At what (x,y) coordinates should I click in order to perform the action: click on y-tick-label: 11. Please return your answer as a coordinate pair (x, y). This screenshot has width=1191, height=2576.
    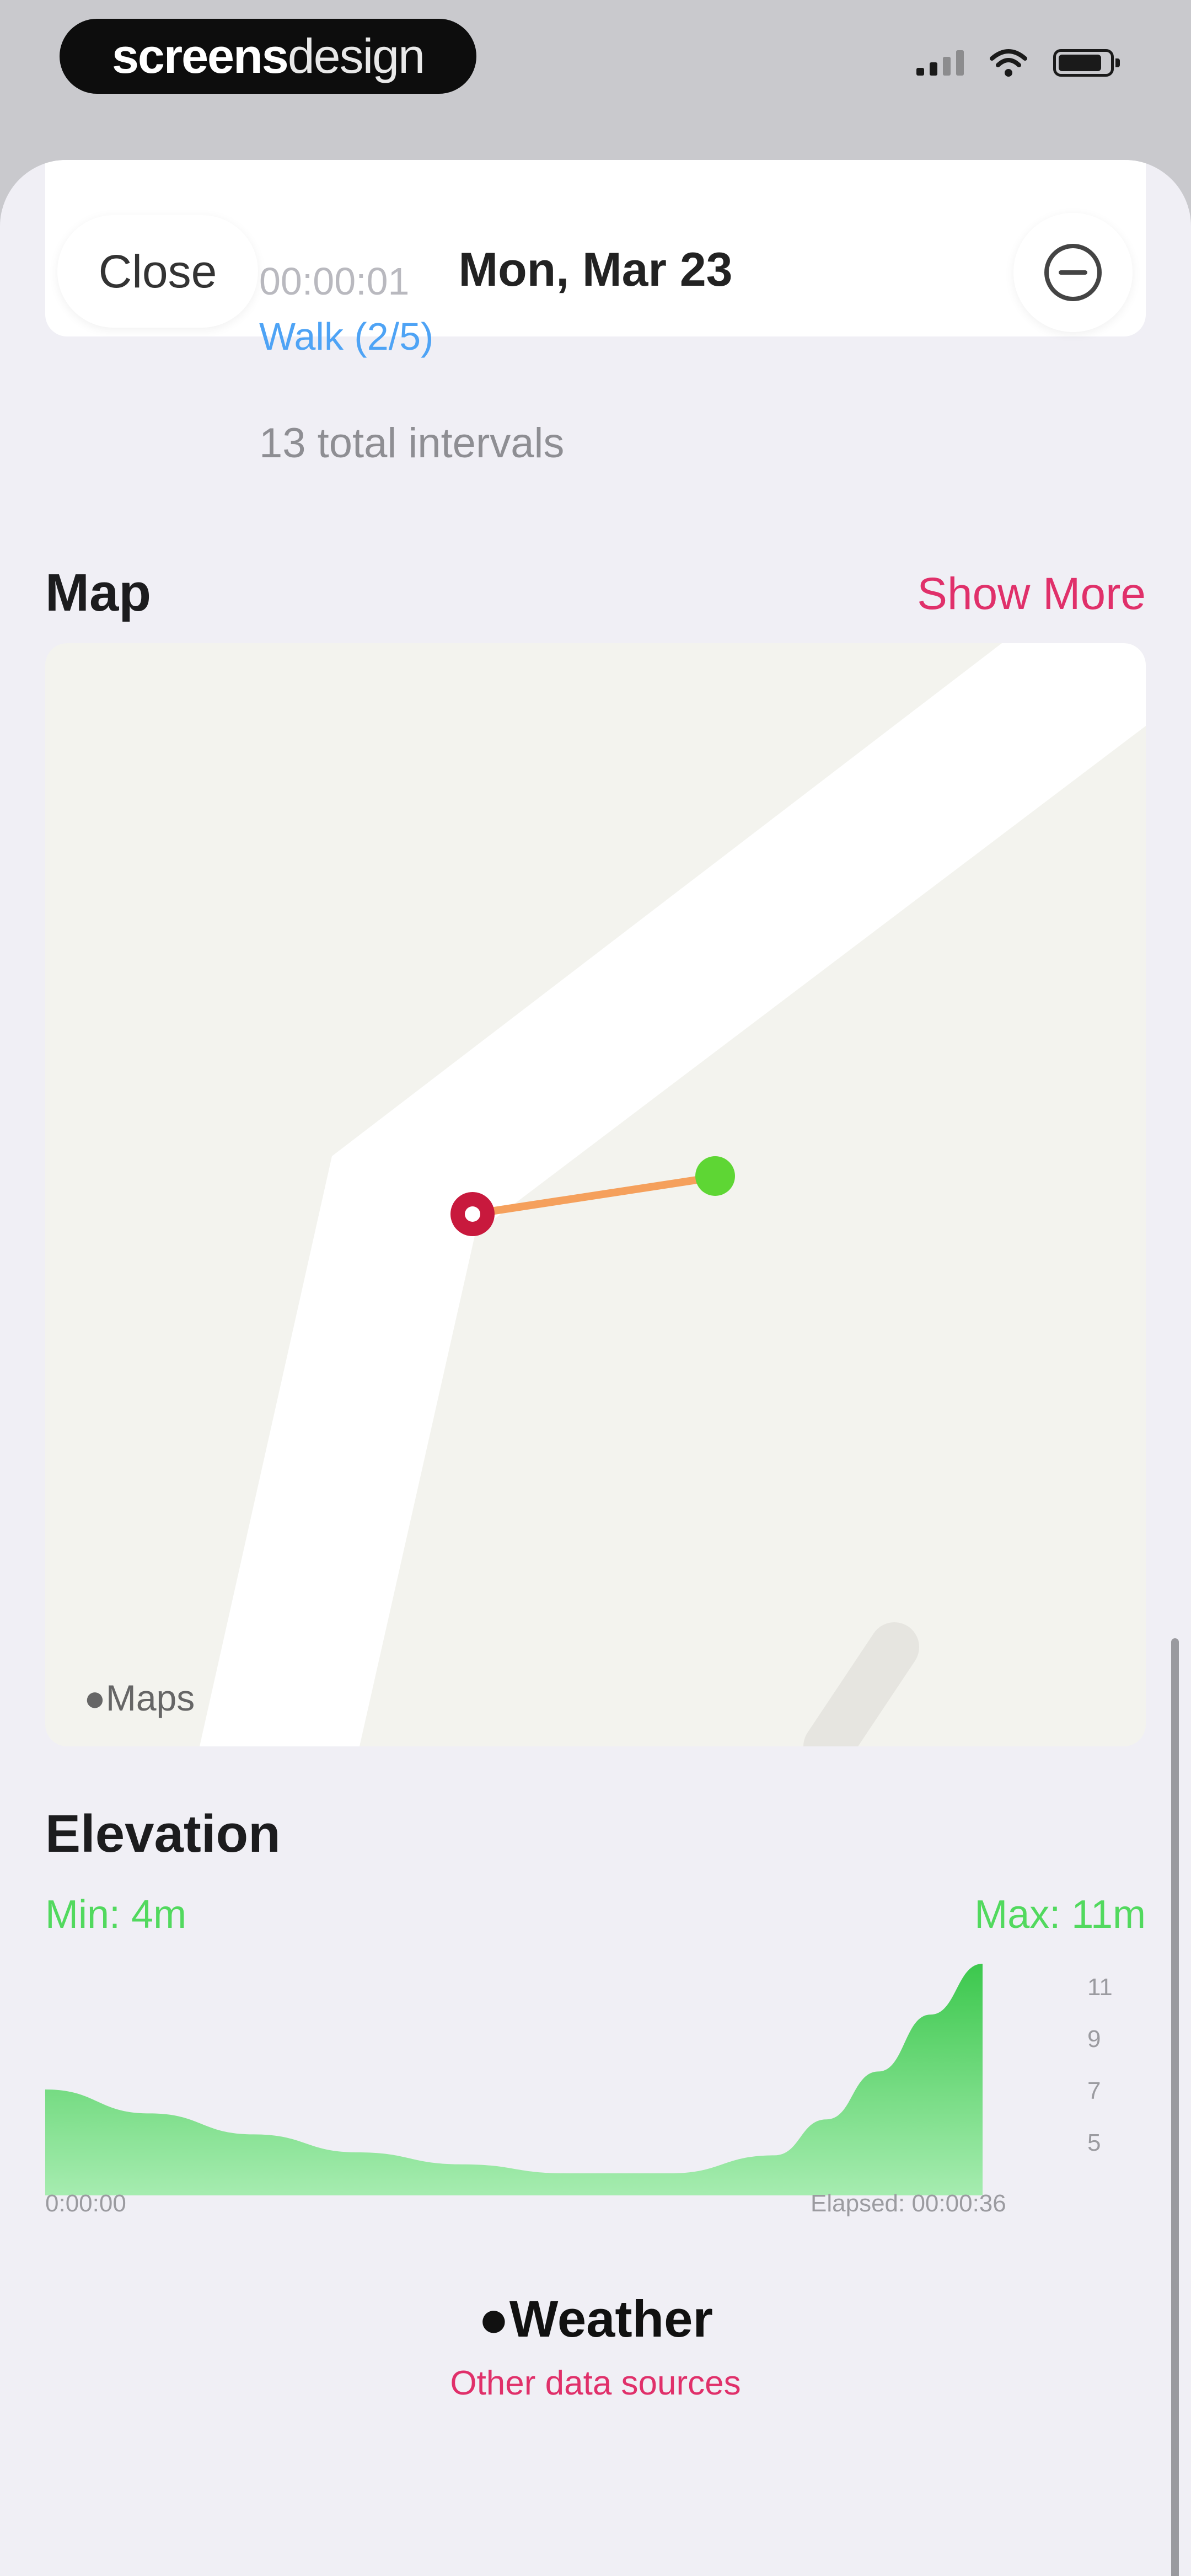
    Looking at the image, I should click on (1100, 1987).